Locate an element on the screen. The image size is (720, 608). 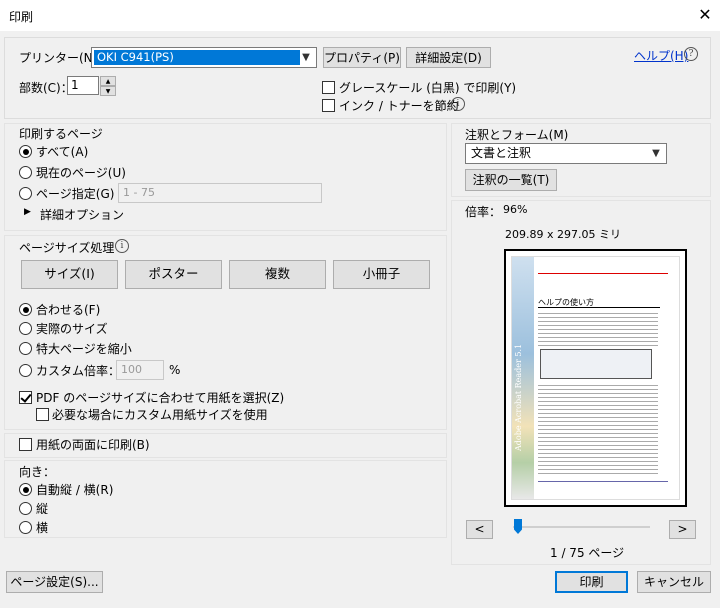
sizing-title: ページサイズ処理 is located at coordinates (67, 248).